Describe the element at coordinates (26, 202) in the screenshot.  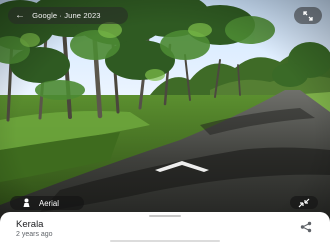
I see `person-pin-icon` at that location.